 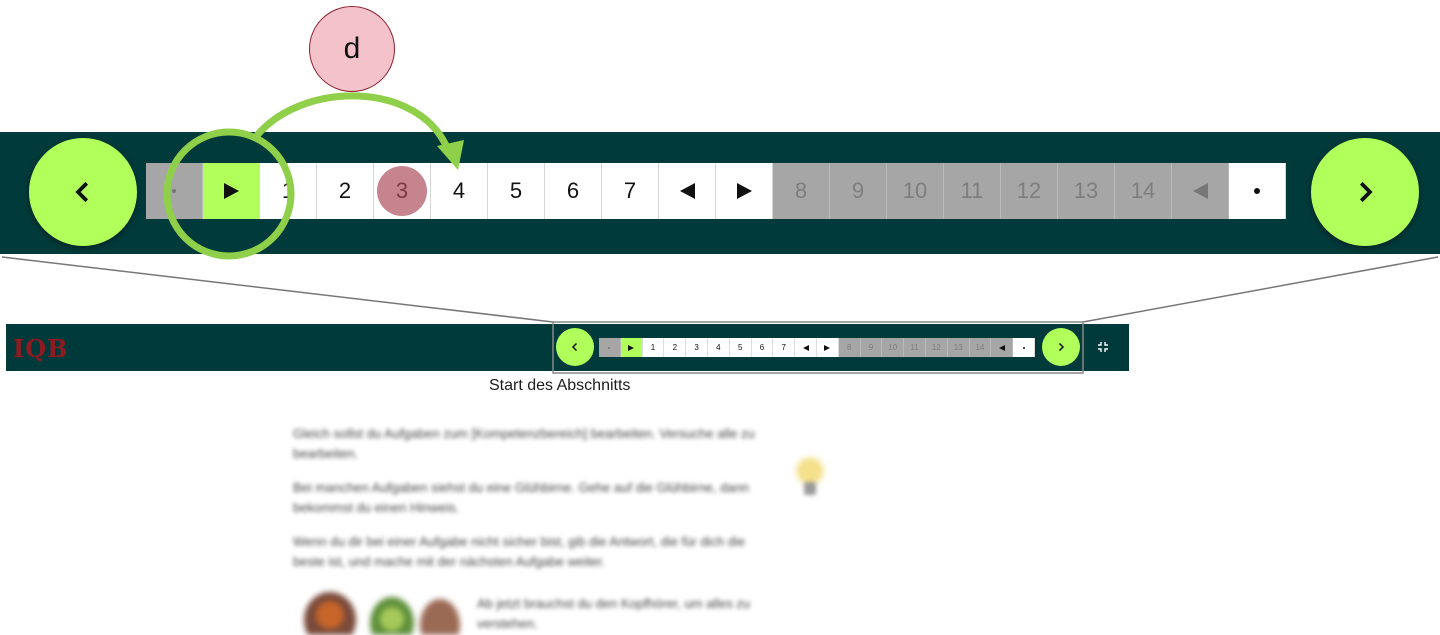 I want to click on header-page-button-11: 11, so click(x=915, y=347).